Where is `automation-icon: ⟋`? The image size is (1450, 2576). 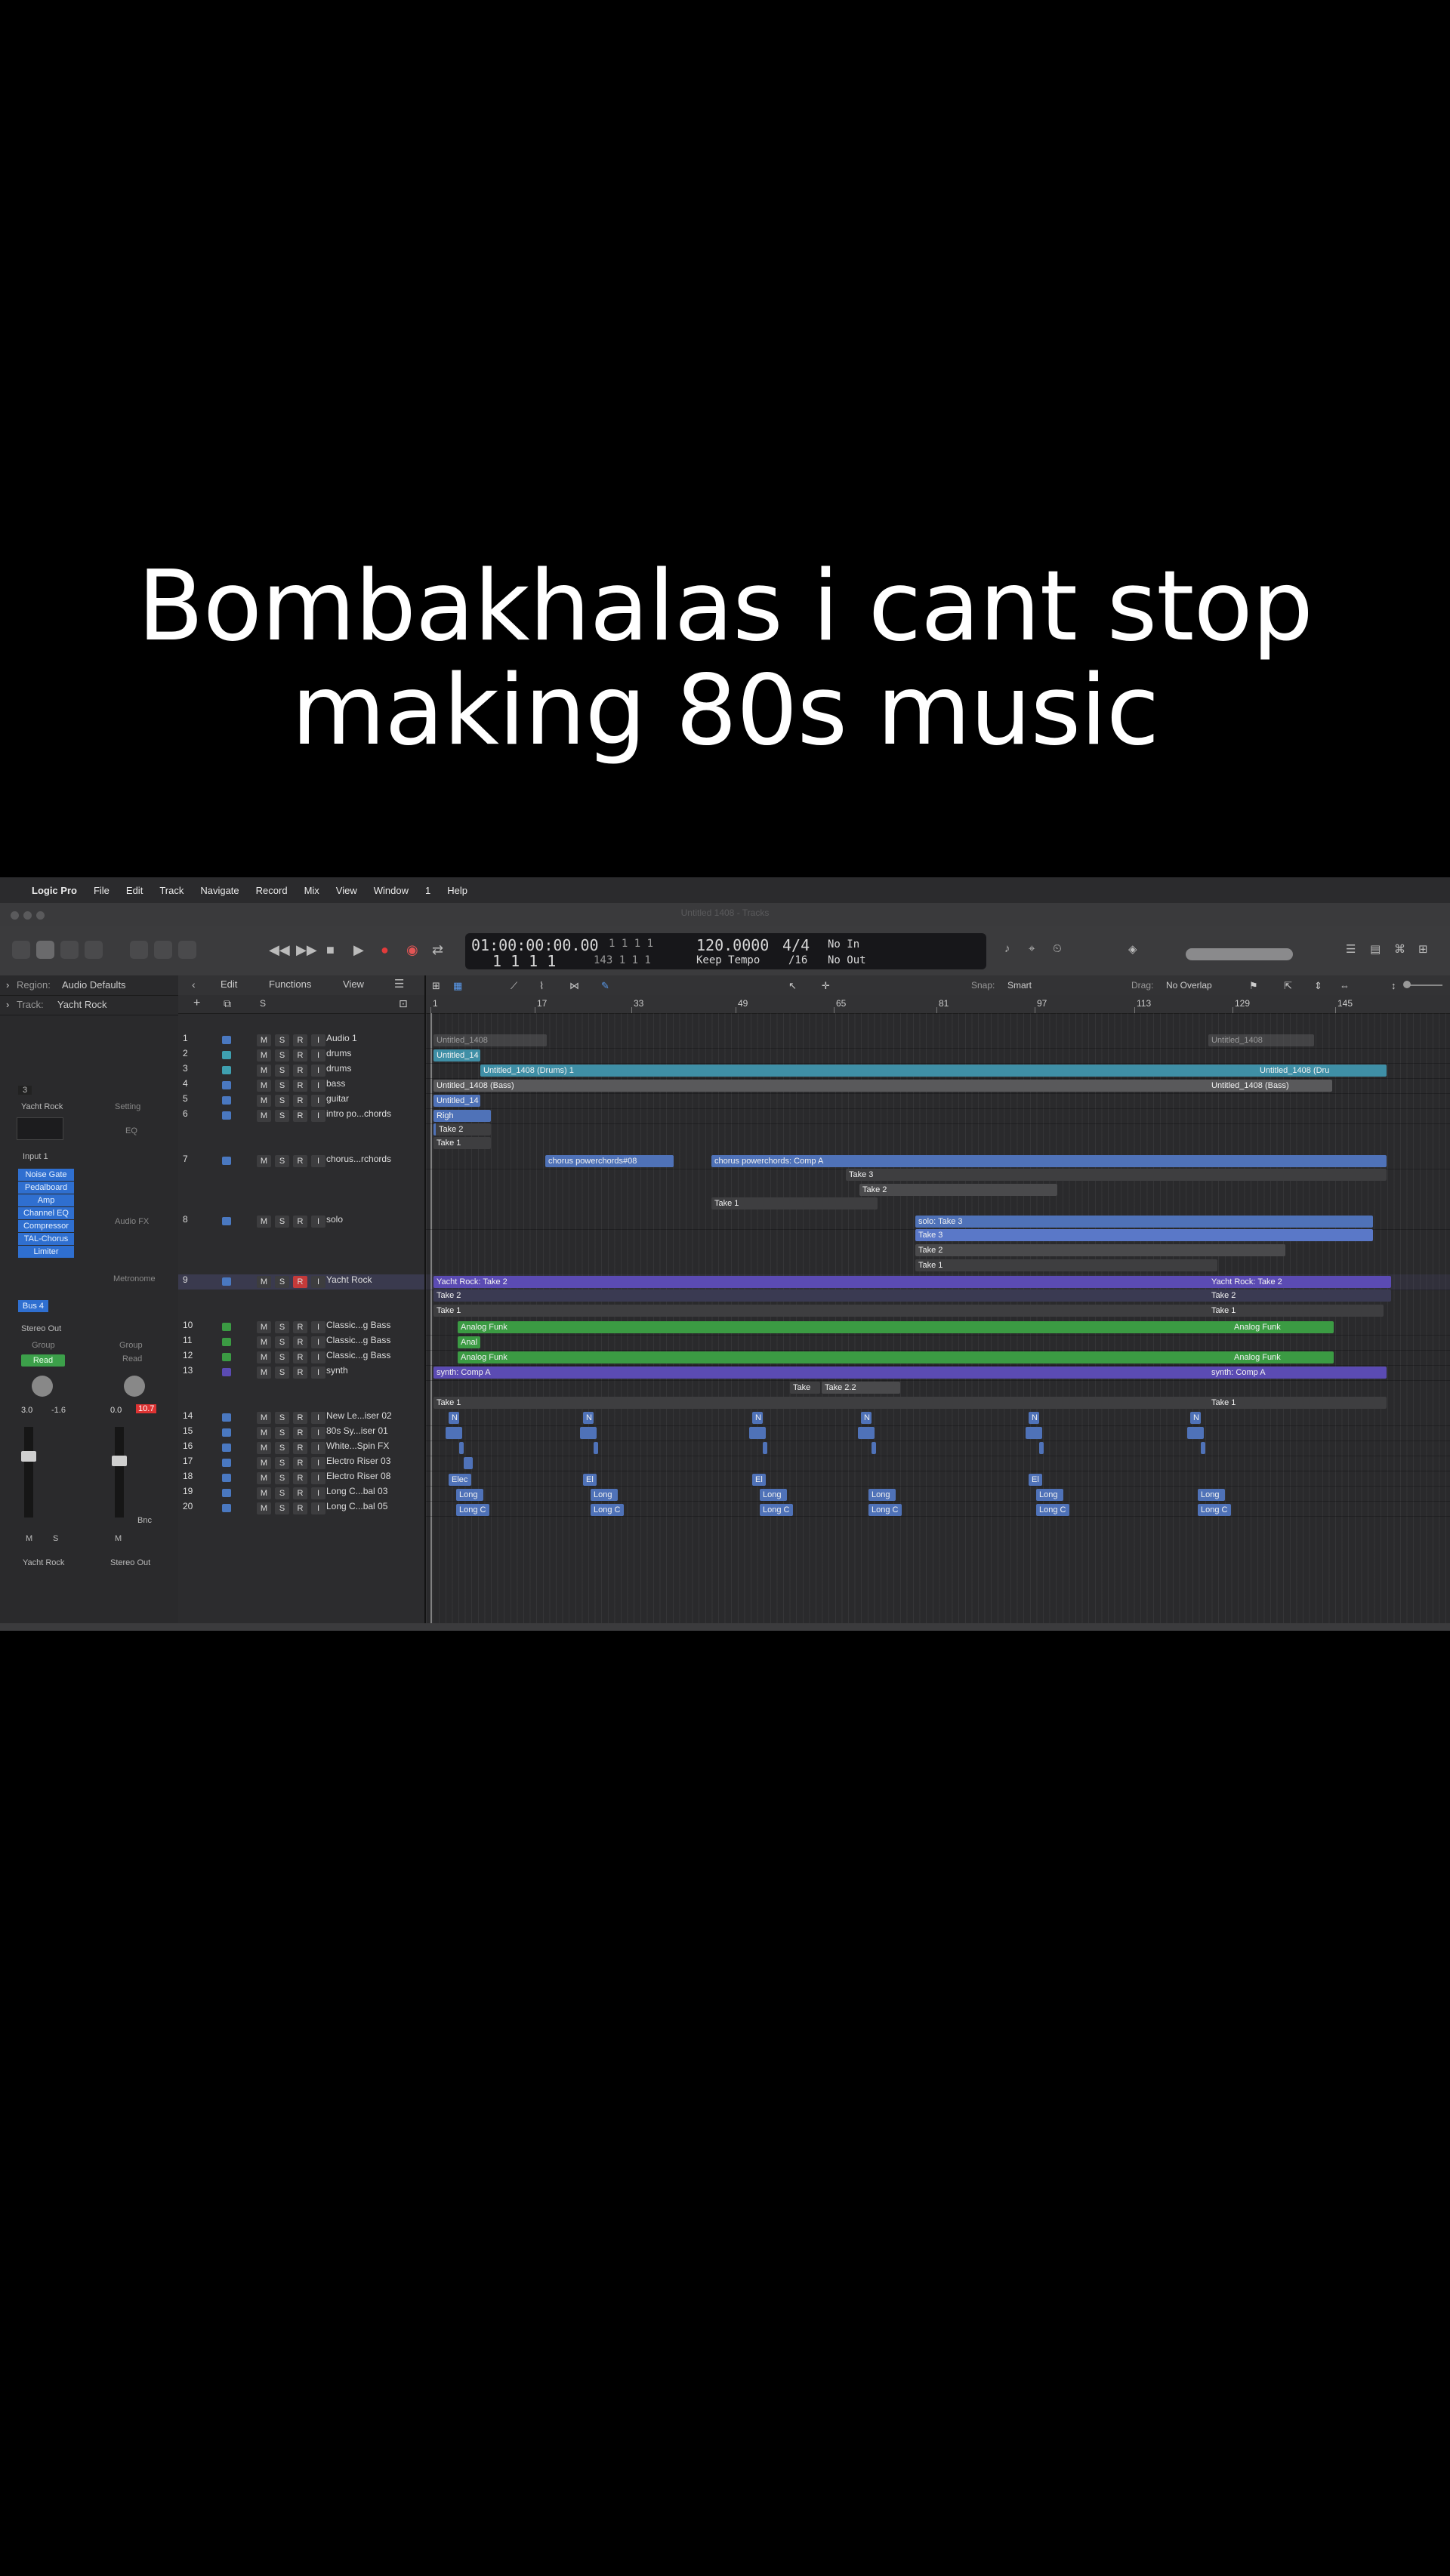
automation-icon: ⟋ is located at coordinates (514, 986).